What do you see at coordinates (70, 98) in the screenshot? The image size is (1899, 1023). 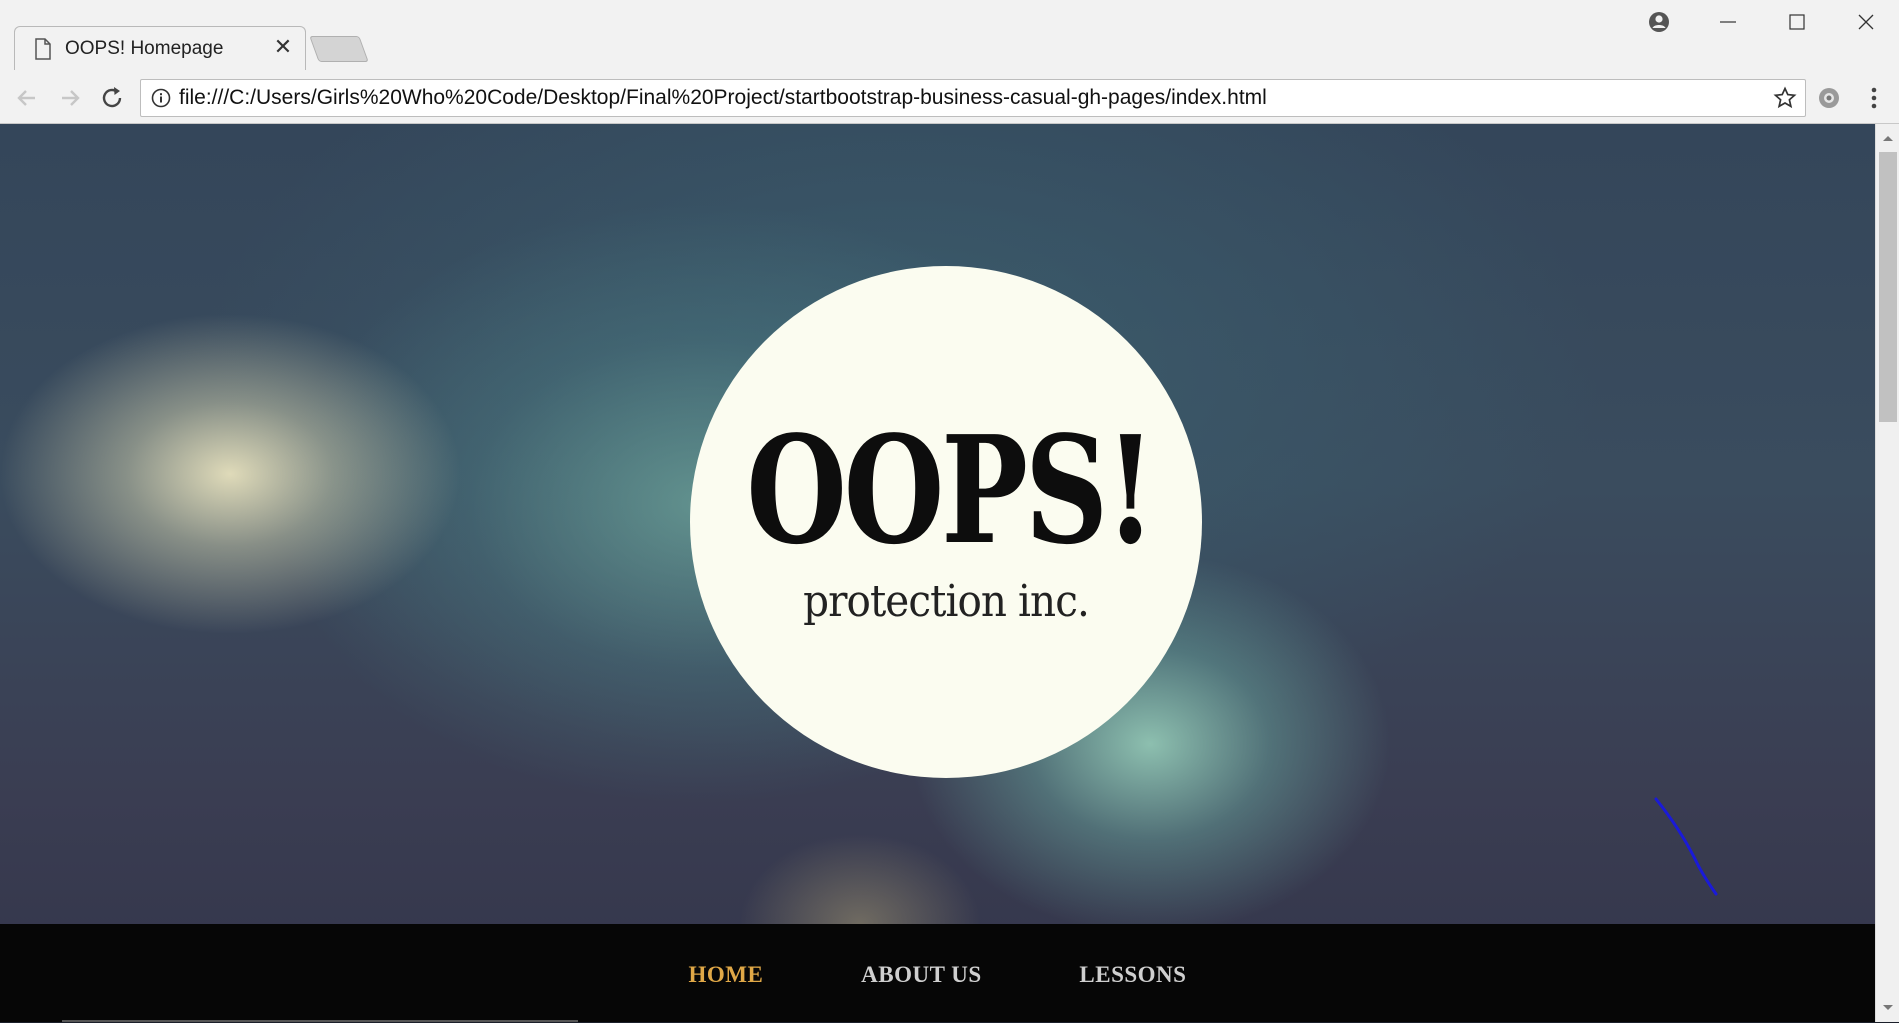 I see `forward-arrow-icon` at bounding box center [70, 98].